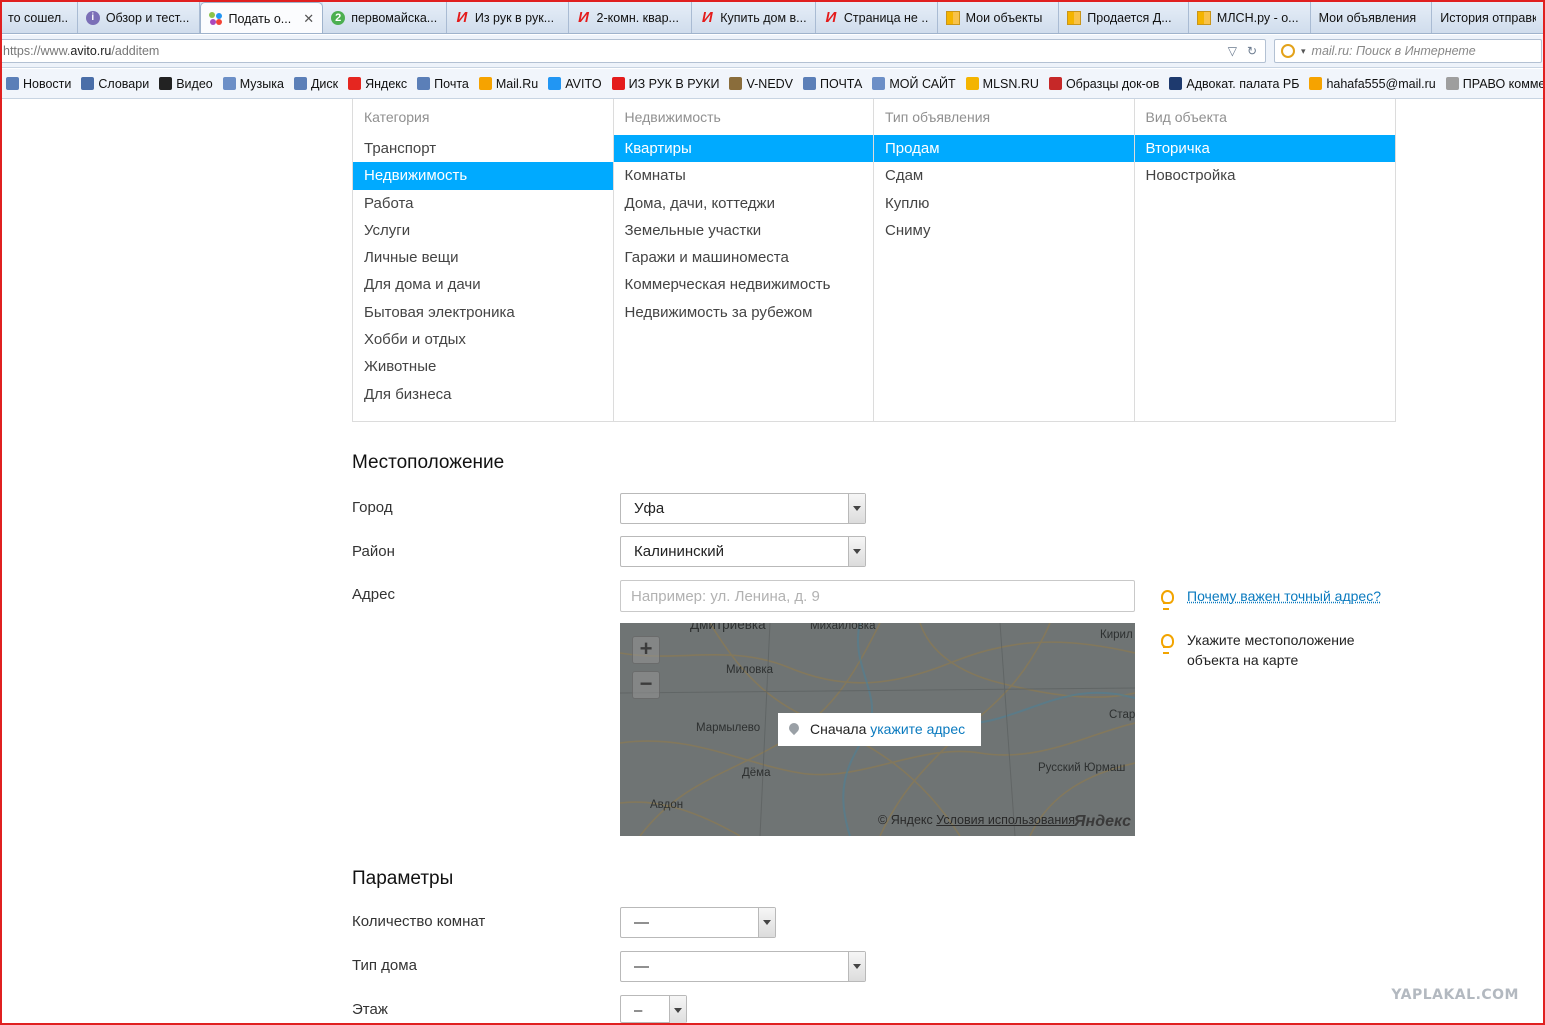 The width and height of the screenshot is (1545, 1025). Describe the element at coordinates (743, 508) in the screenshot. I see `city-select: Уфа` at that location.